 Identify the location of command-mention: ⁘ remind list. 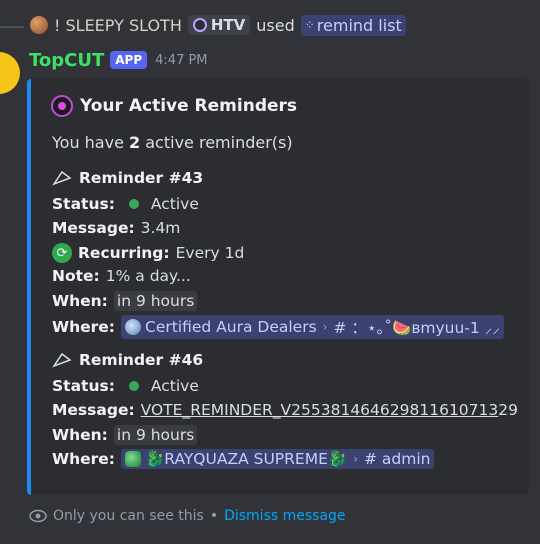
(353, 25).